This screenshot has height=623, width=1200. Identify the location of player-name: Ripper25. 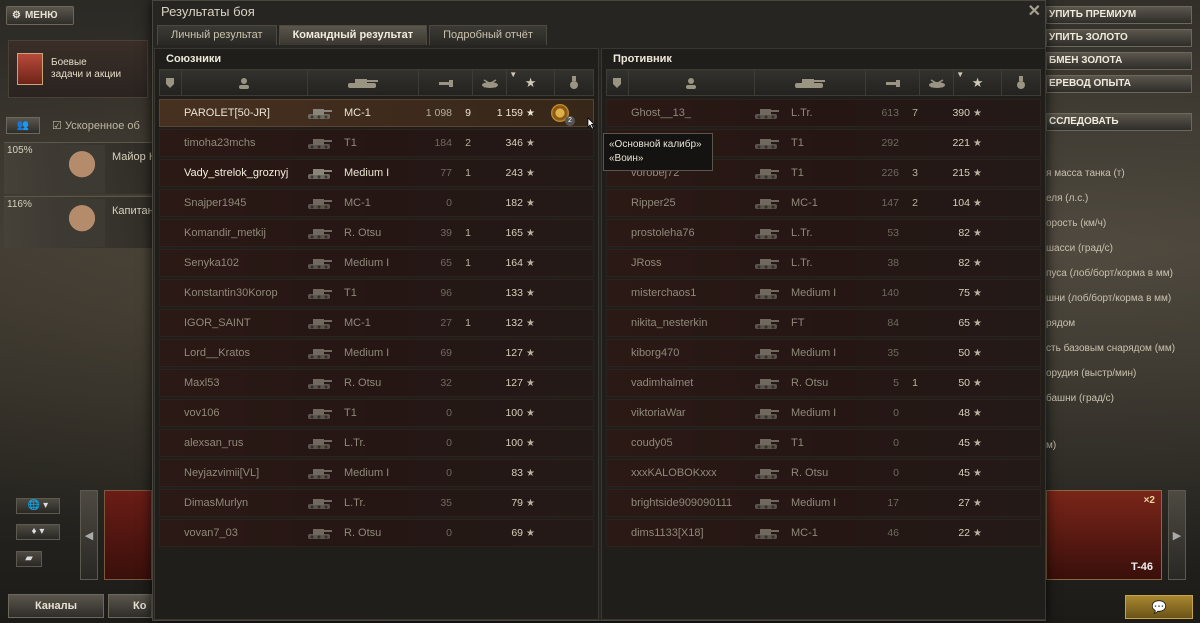
(677, 203).